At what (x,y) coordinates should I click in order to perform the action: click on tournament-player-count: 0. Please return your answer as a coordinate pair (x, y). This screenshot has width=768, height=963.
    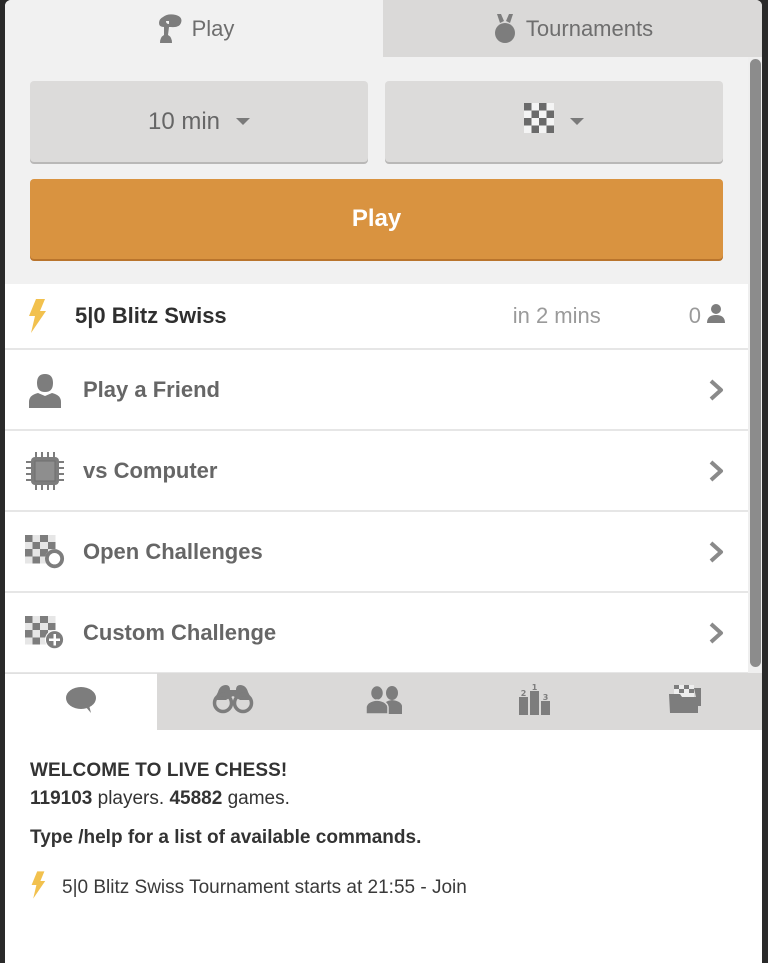
    Looking at the image, I should click on (707, 316).